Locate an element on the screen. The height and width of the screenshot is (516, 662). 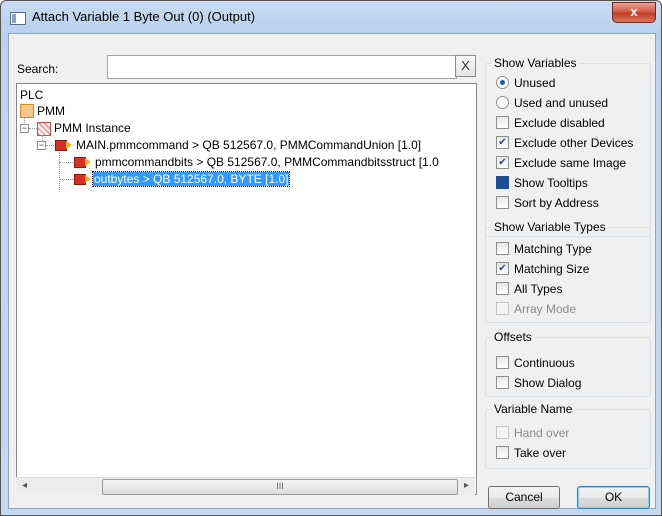
window-icon is located at coordinates (18, 18).